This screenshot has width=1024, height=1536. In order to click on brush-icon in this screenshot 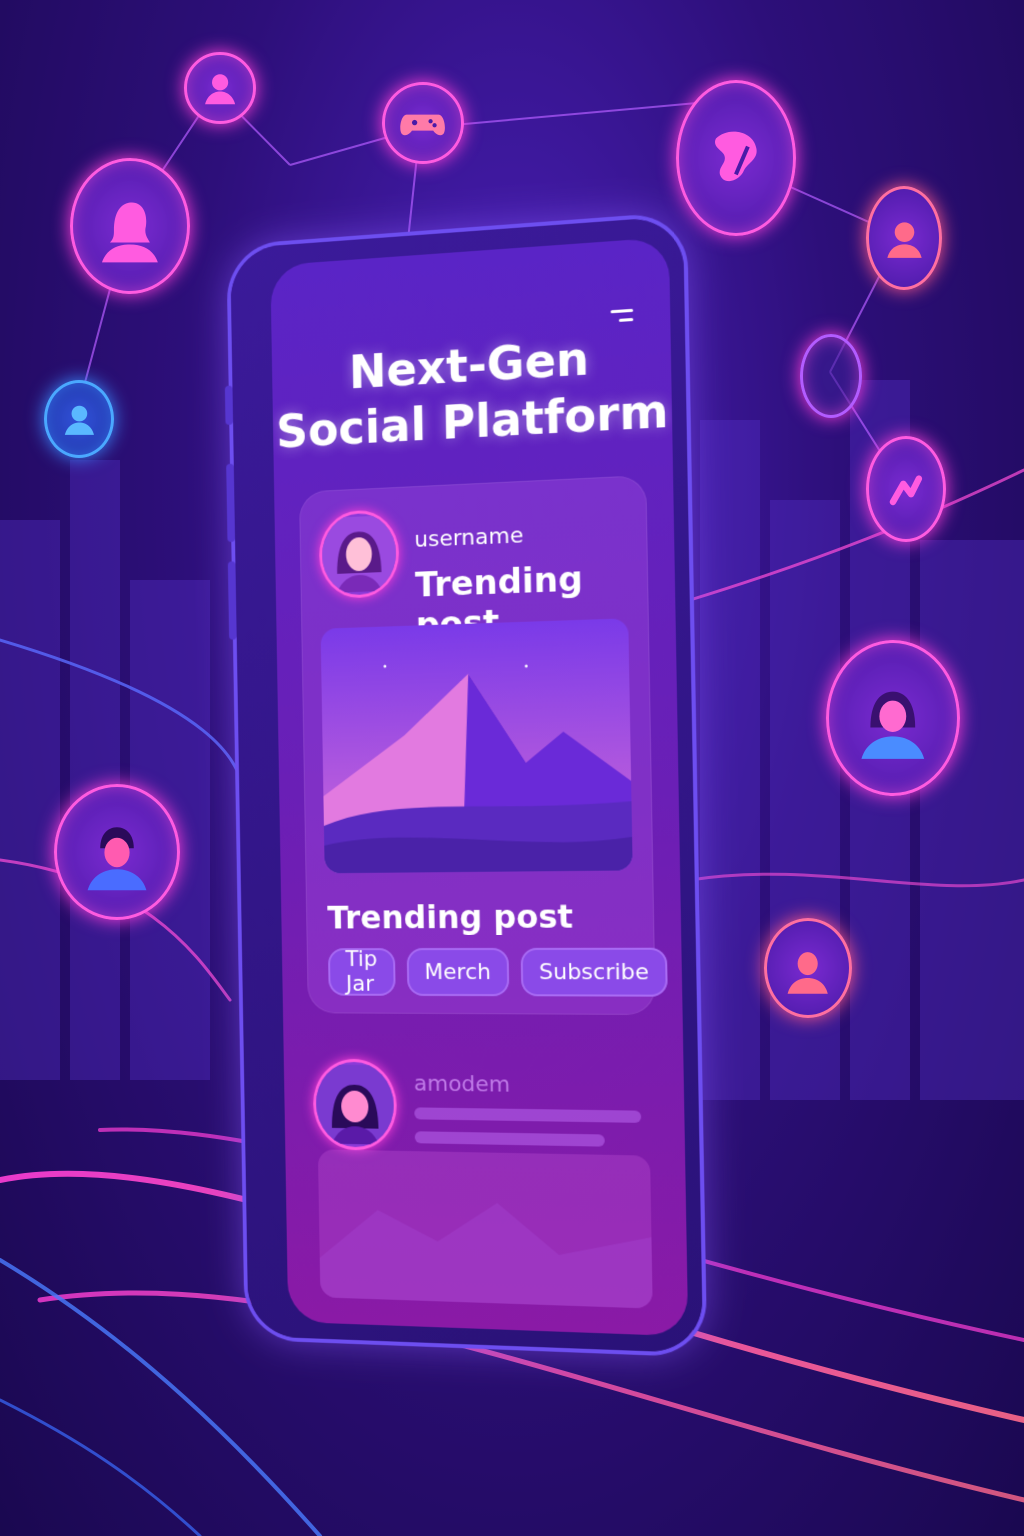, I will do `click(906, 490)`.